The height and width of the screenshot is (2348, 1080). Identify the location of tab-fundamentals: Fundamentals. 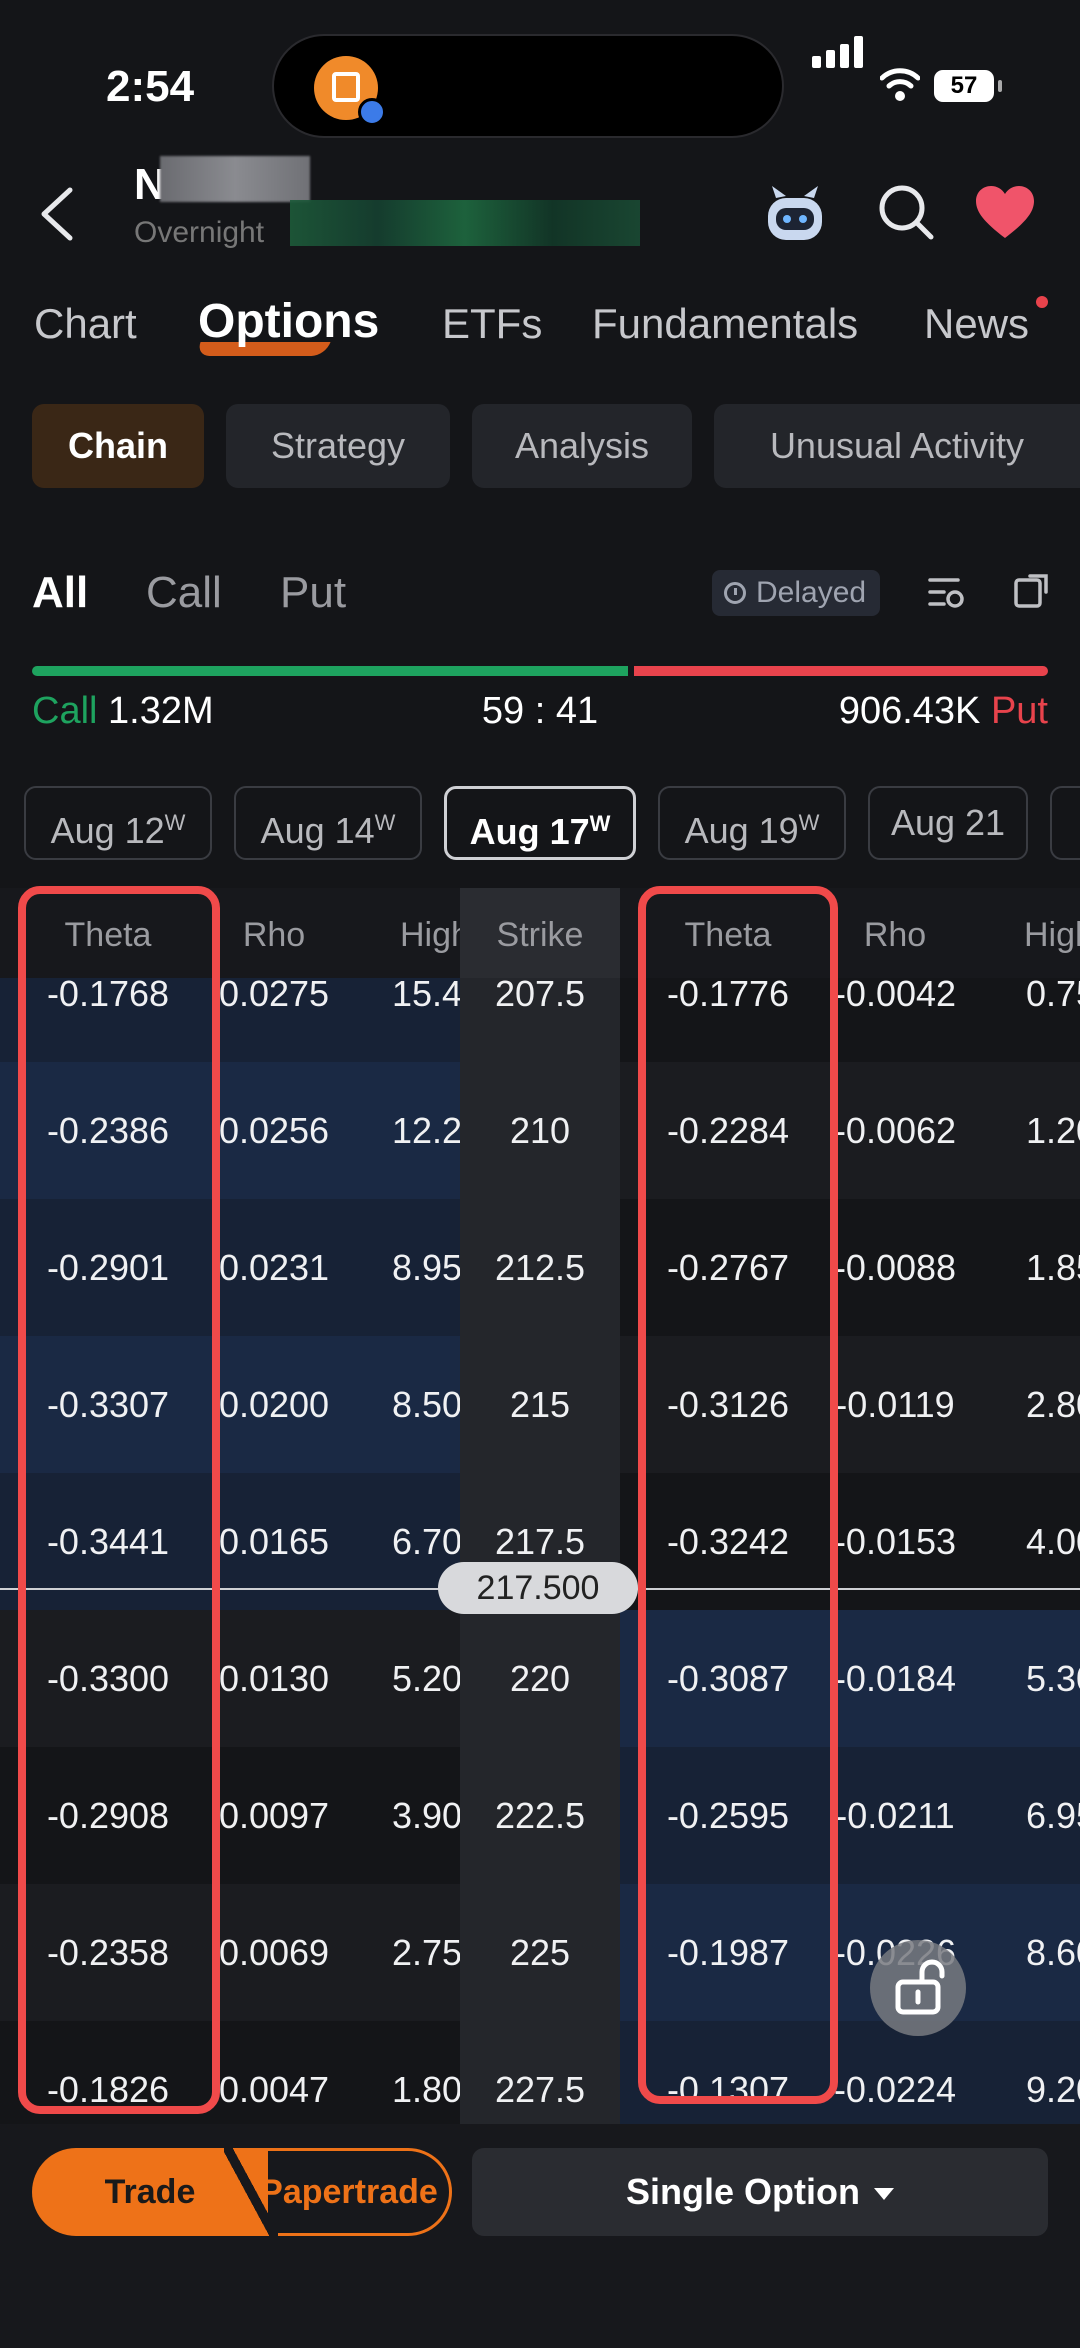
(725, 324).